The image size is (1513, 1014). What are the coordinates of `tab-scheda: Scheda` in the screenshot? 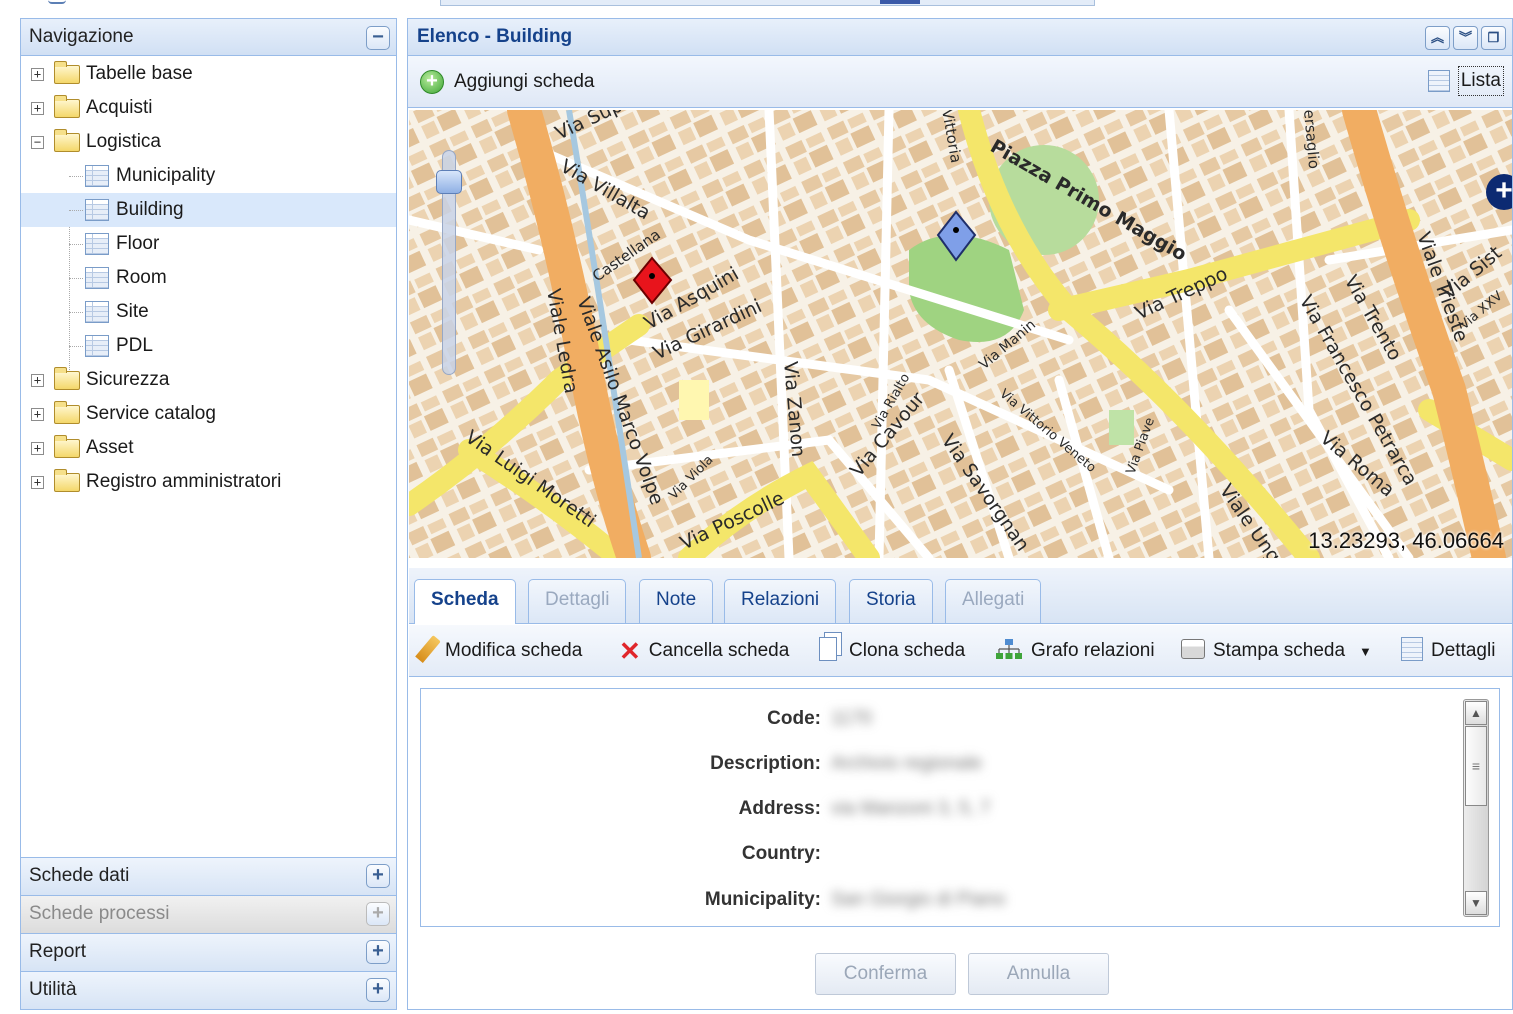 It's located at (465, 601).